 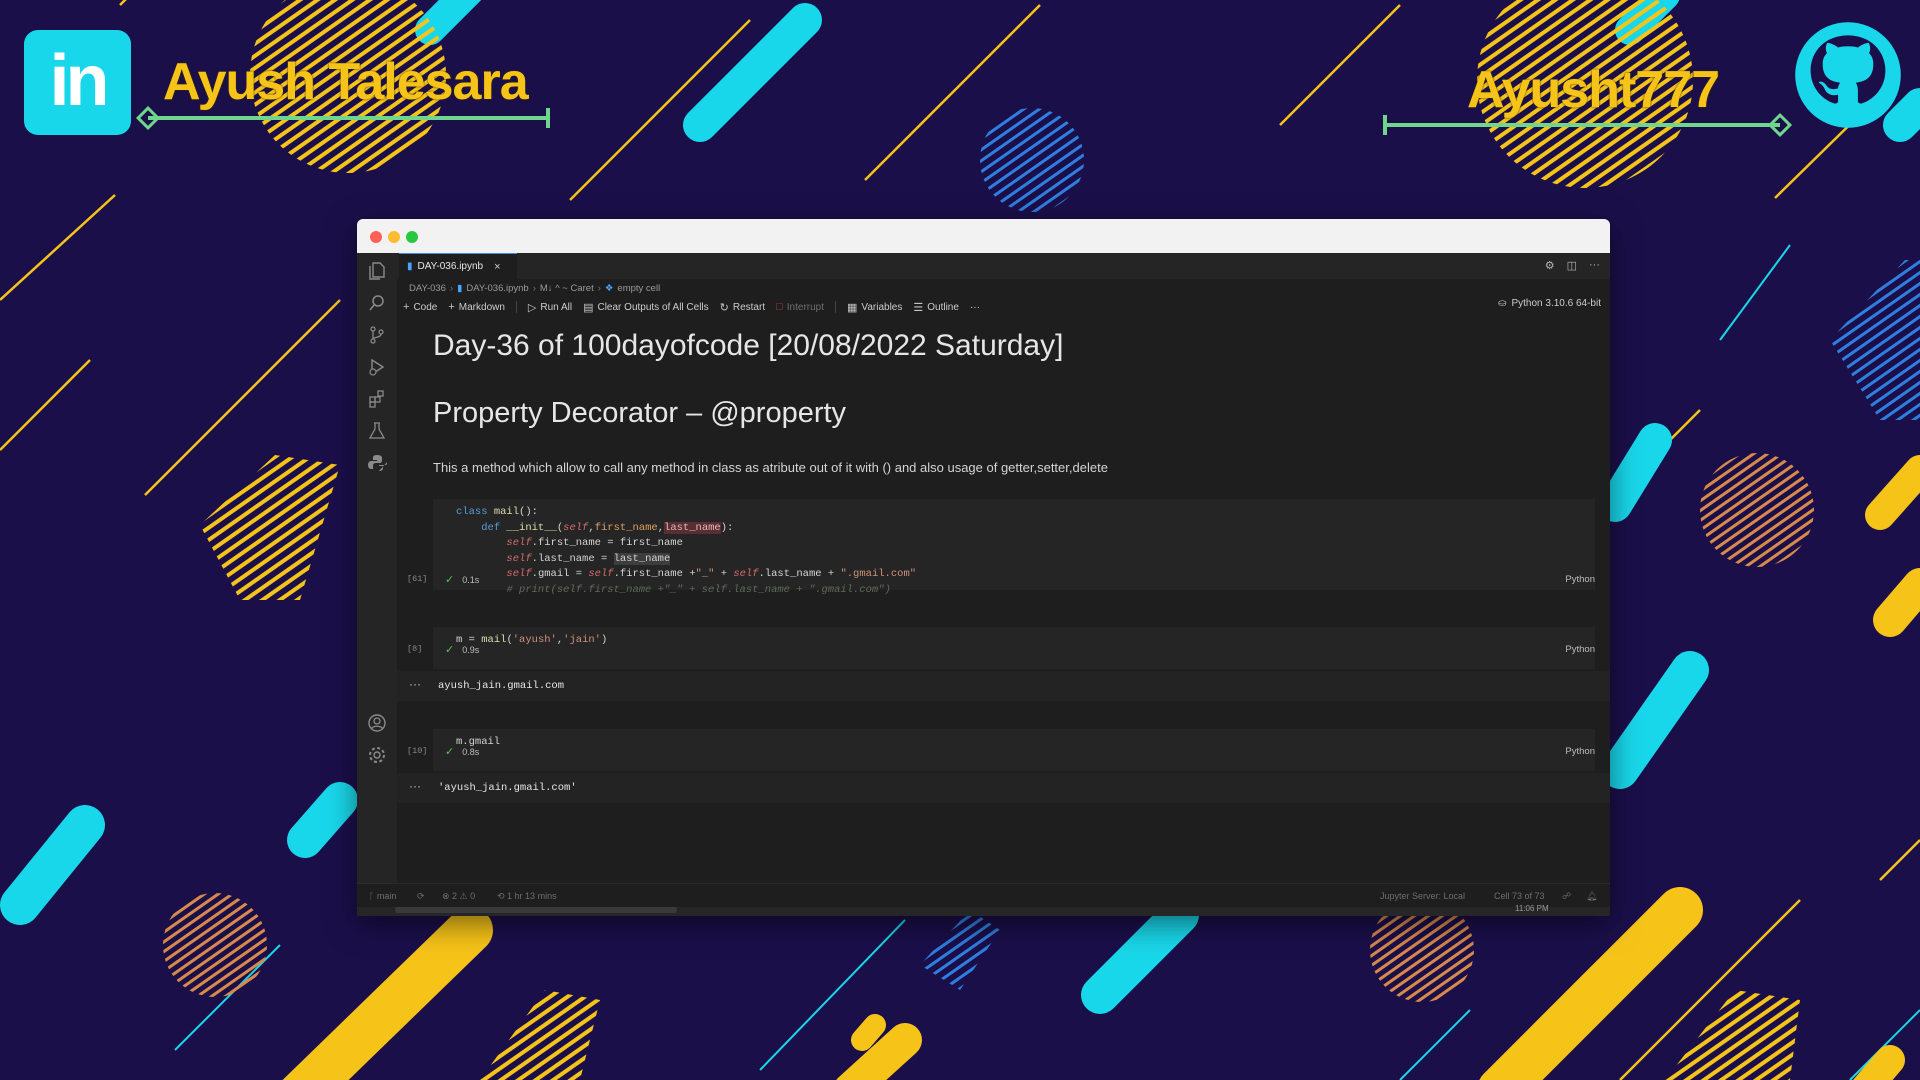 What do you see at coordinates (983, 236) in the screenshot?
I see `window-titlebar` at bounding box center [983, 236].